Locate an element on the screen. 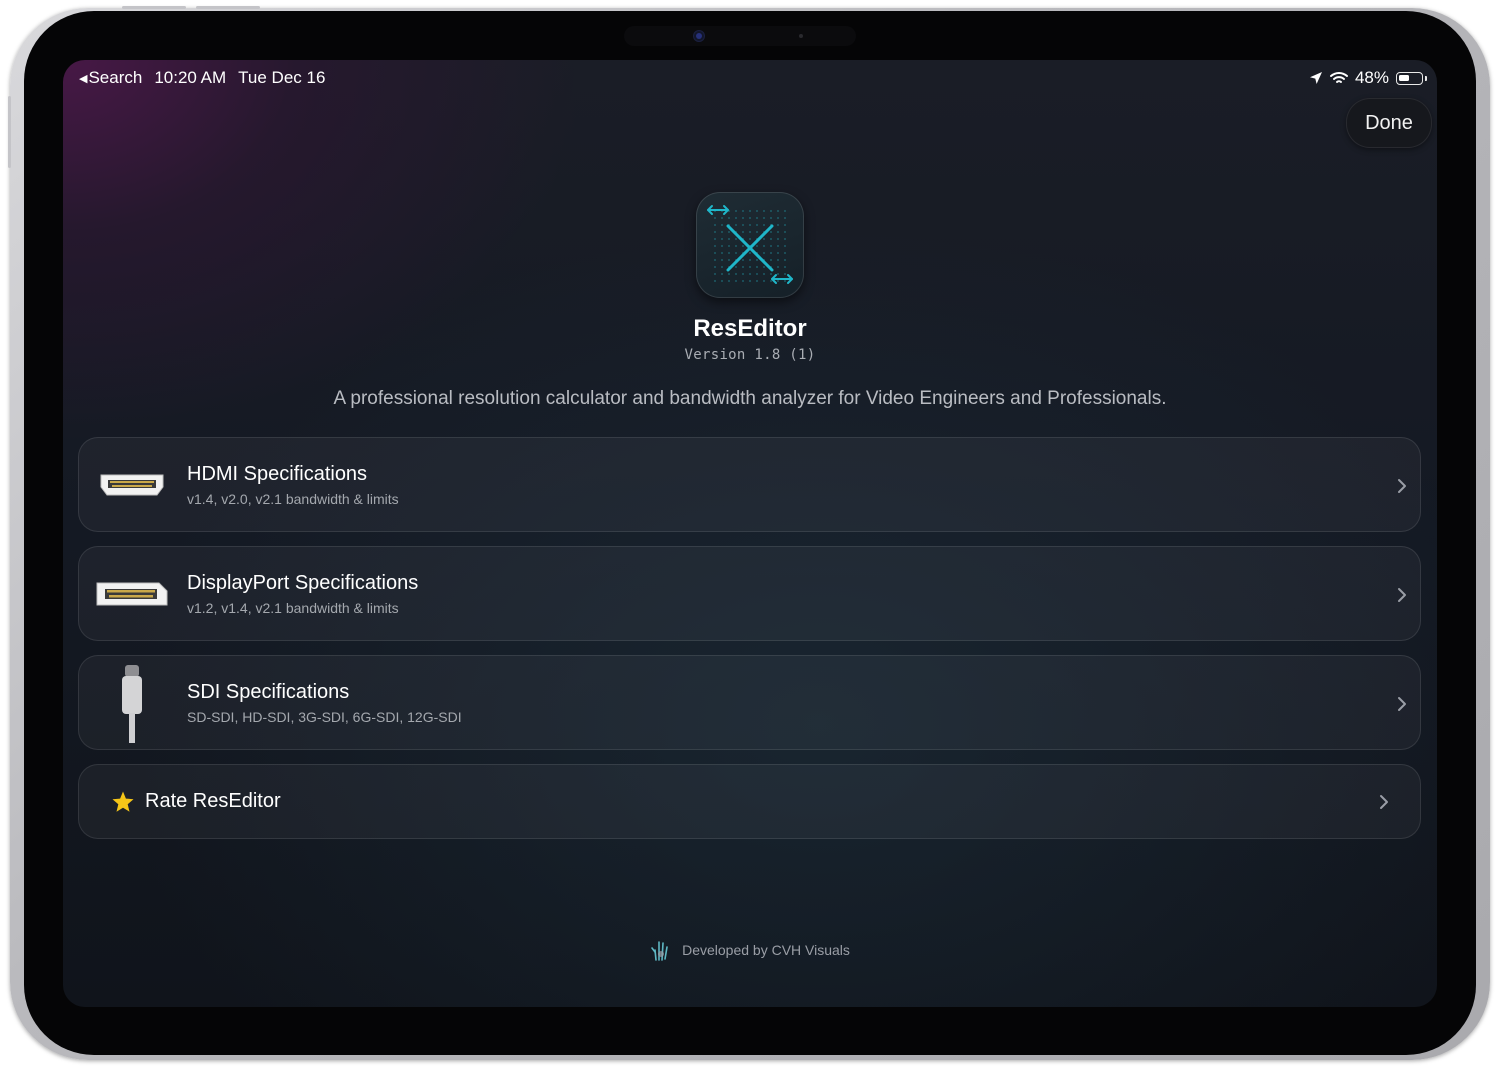 This screenshot has width=1500, height=1068. rate-label: Rate ResEditor is located at coordinates (213, 801).